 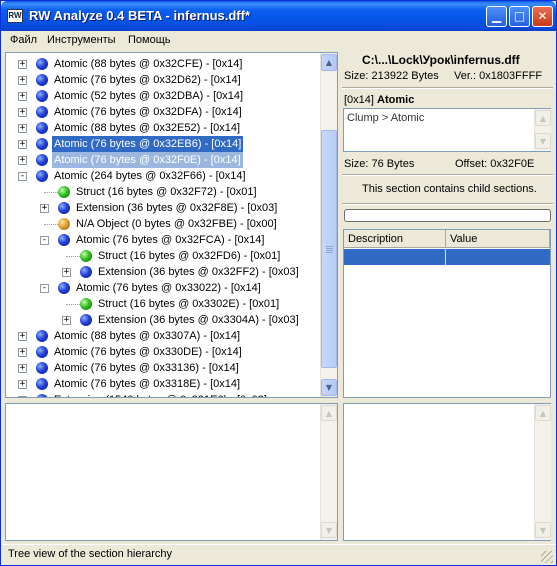 I want to click on tree-node-label: Atomic (76 bytes @ 0x32DFA) - [0x14], so click(x=148, y=112).